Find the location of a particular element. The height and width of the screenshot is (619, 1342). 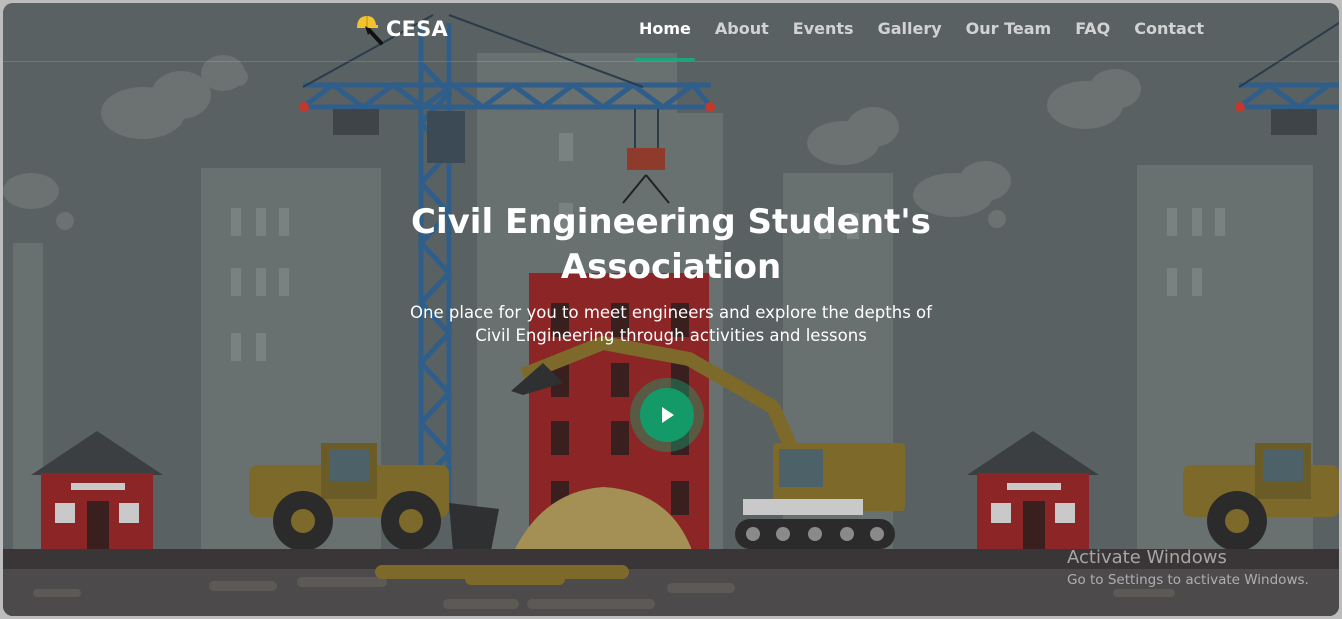

nav-faq-link: FAQ is located at coordinates (1092, 29).